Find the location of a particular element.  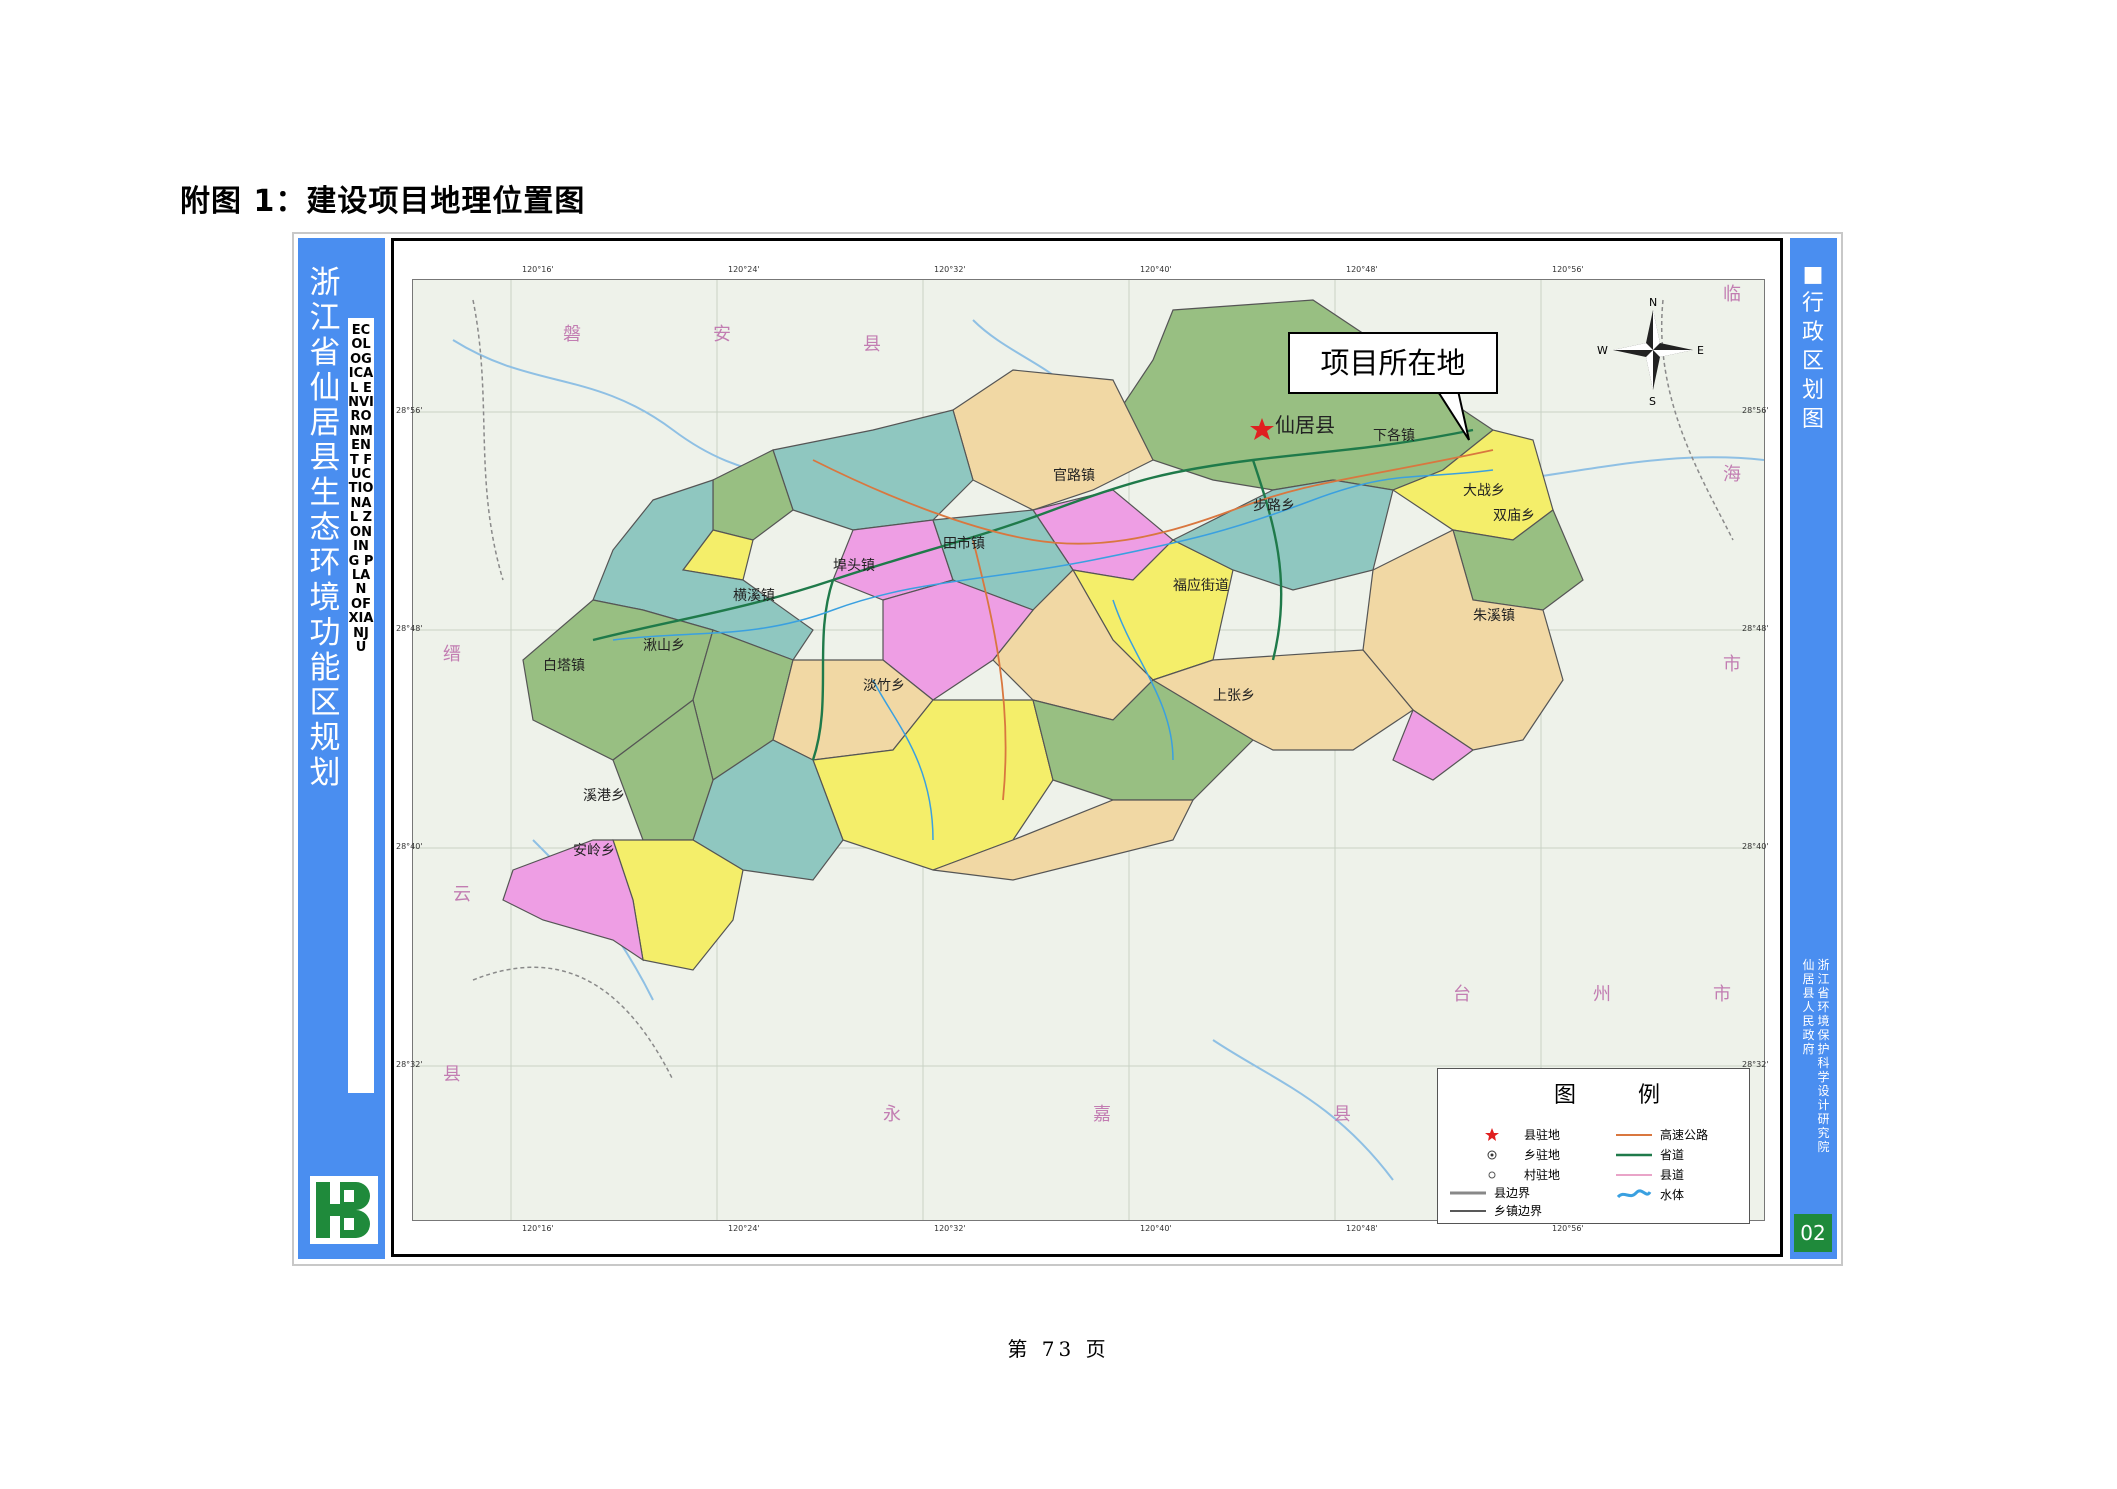

outer-label: 永 is located at coordinates (892, 1114).